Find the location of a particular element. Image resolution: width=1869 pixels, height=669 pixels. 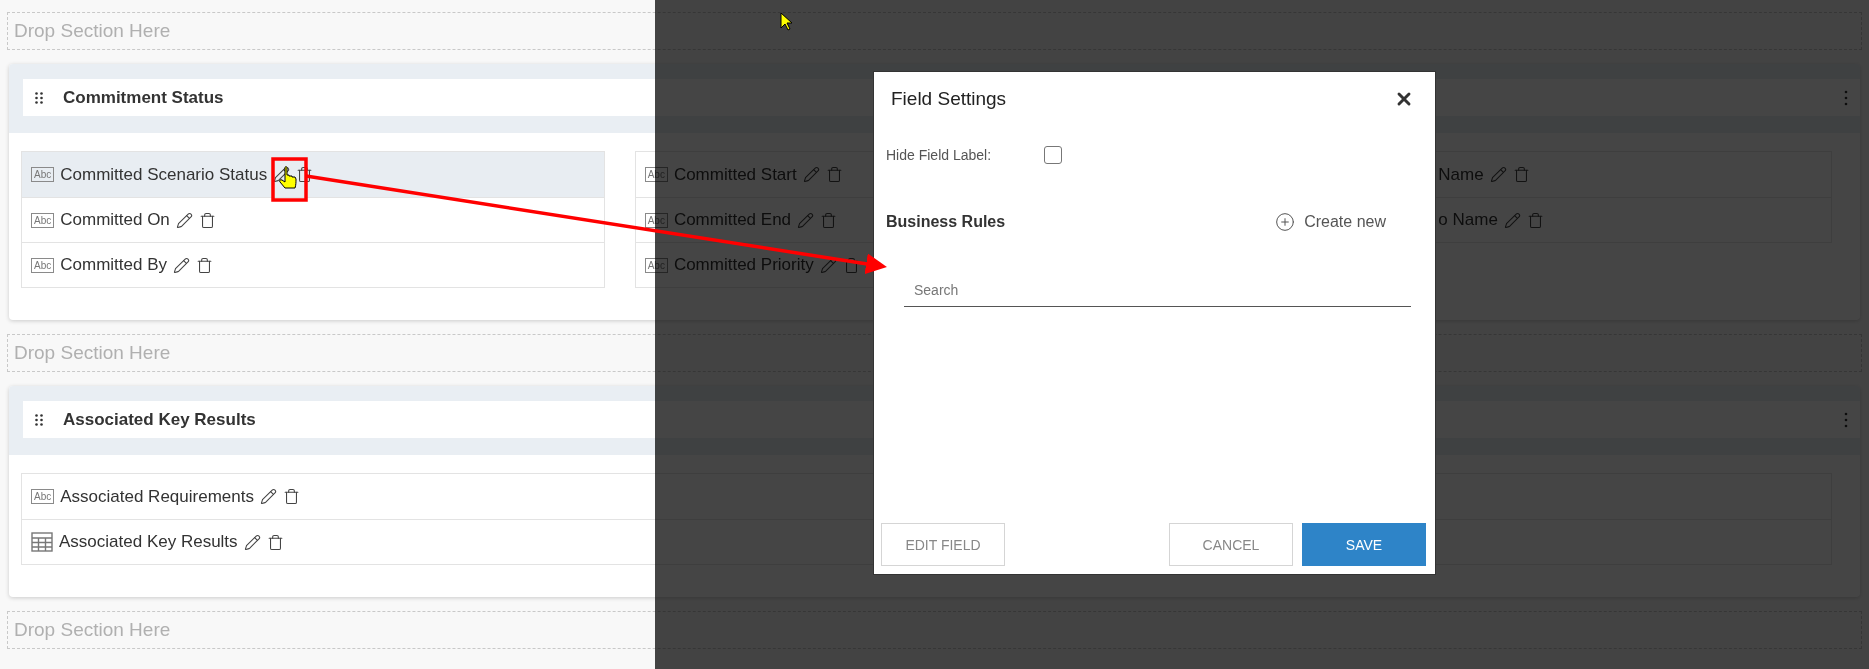

field-label: Committed By is located at coordinates (113, 265).